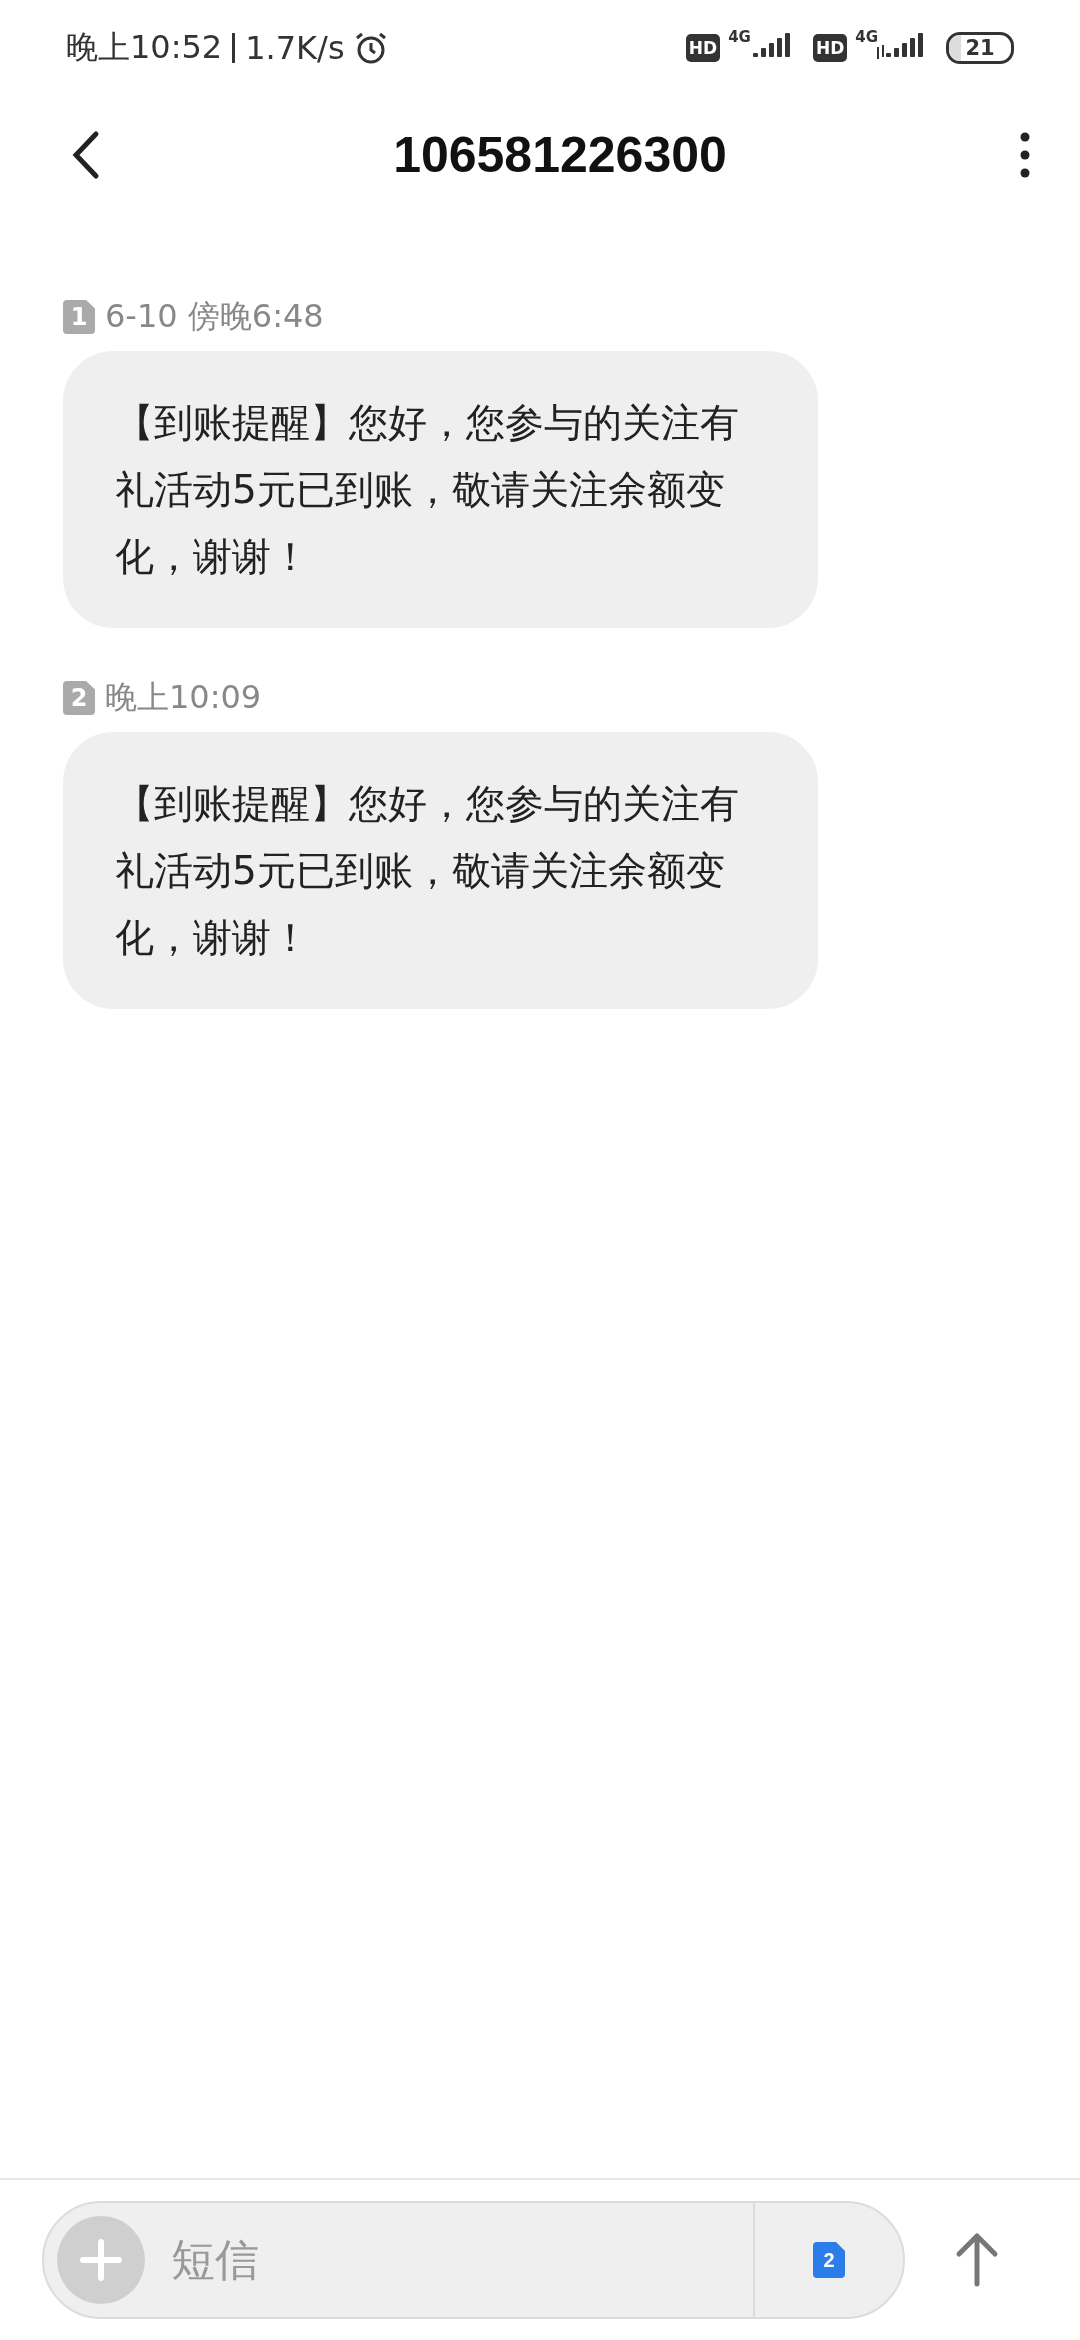  What do you see at coordinates (980, 47) in the screenshot?
I see `battery-icon: 21` at bounding box center [980, 47].